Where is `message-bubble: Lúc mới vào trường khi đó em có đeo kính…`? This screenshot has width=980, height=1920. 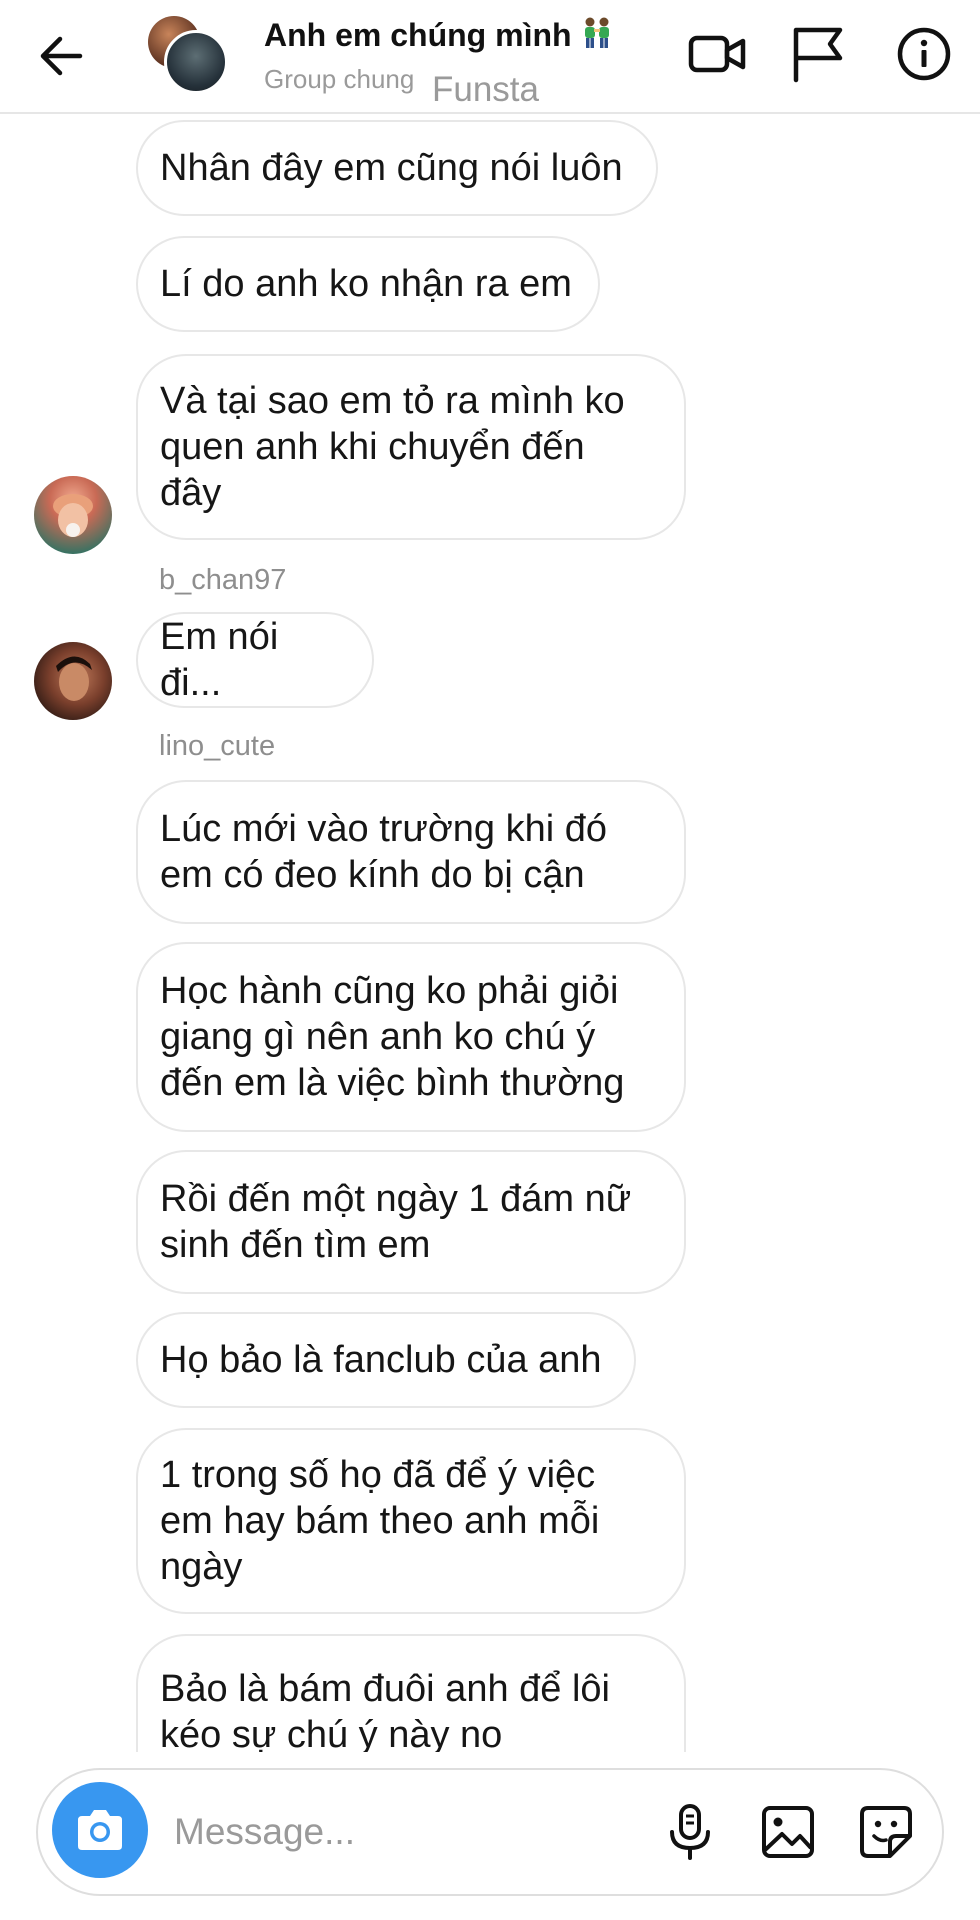
message-bubble: Lúc mới vào trường khi đó em có đeo kính… is located at coordinates (411, 852).